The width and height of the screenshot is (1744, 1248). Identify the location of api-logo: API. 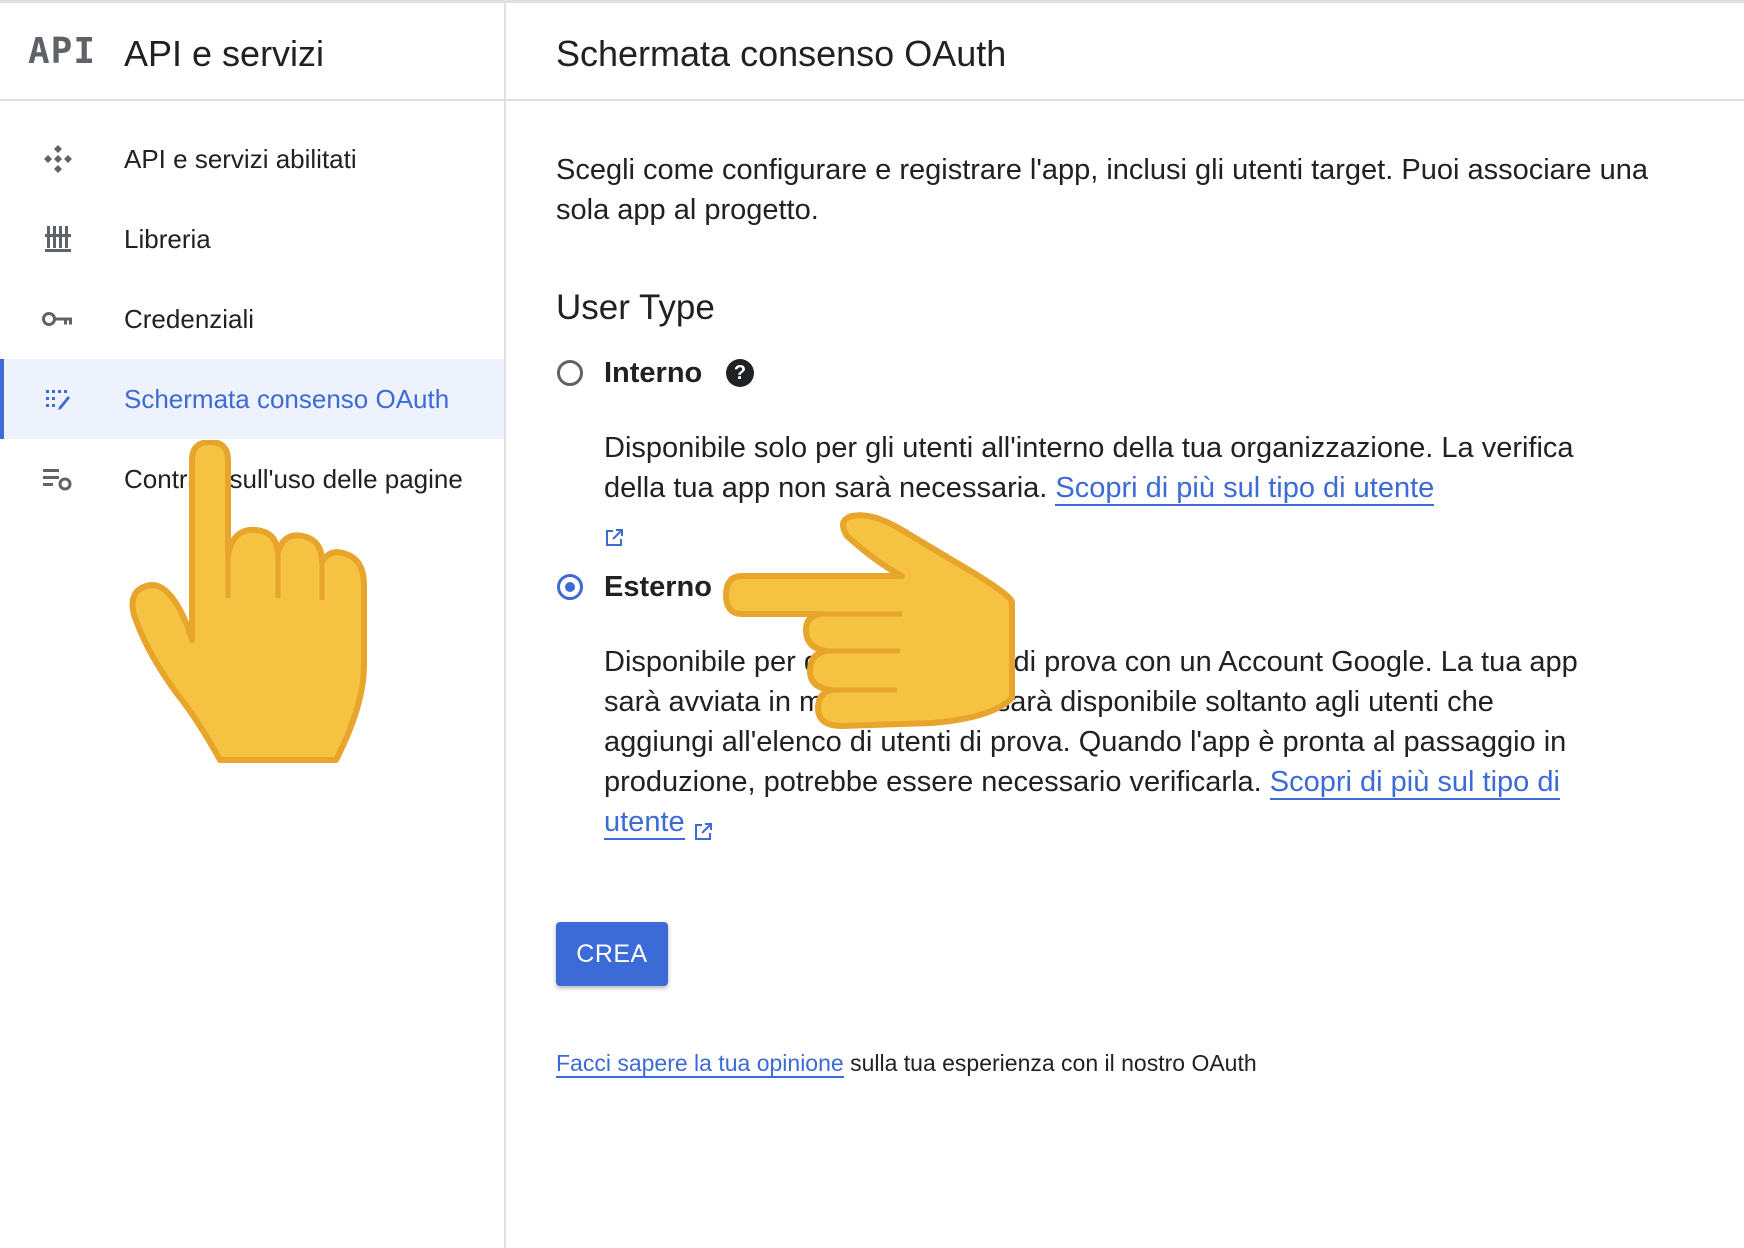
(62, 51).